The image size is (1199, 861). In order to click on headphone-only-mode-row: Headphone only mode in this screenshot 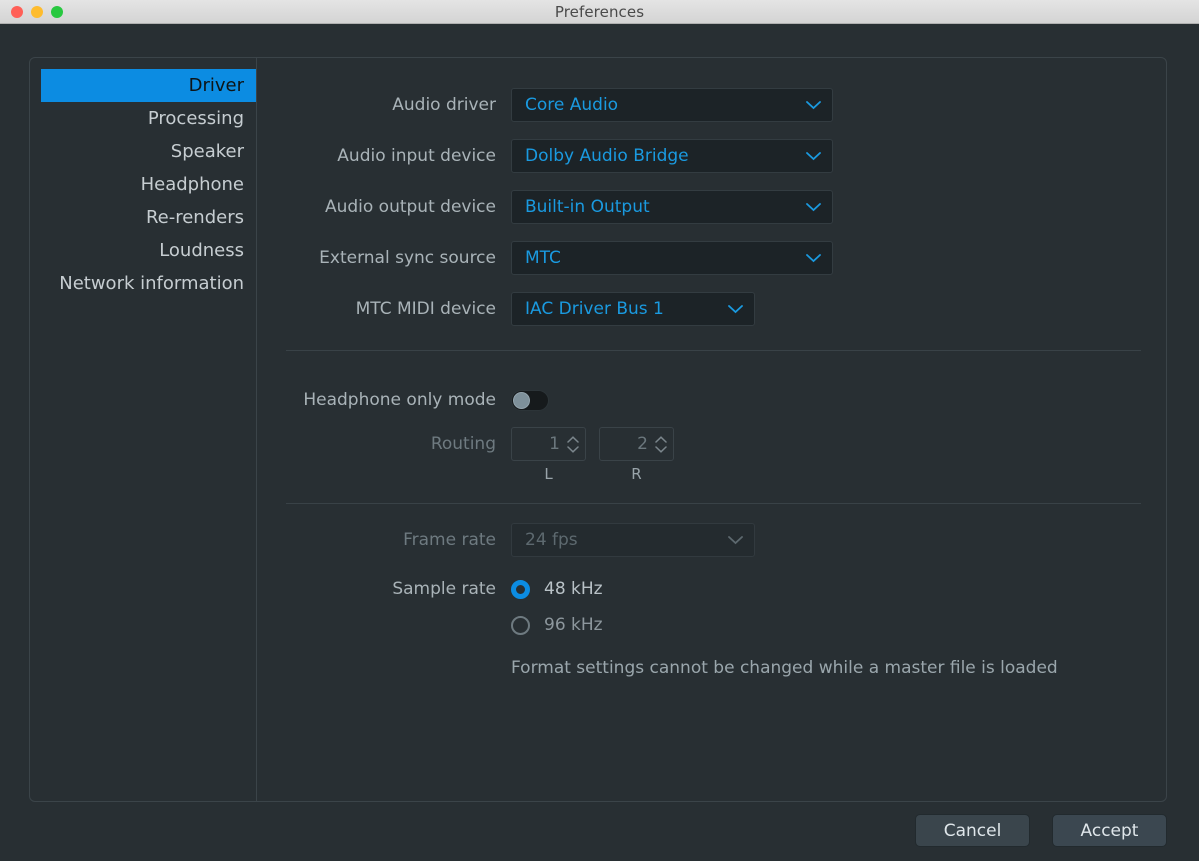, I will do `click(465, 400)`.